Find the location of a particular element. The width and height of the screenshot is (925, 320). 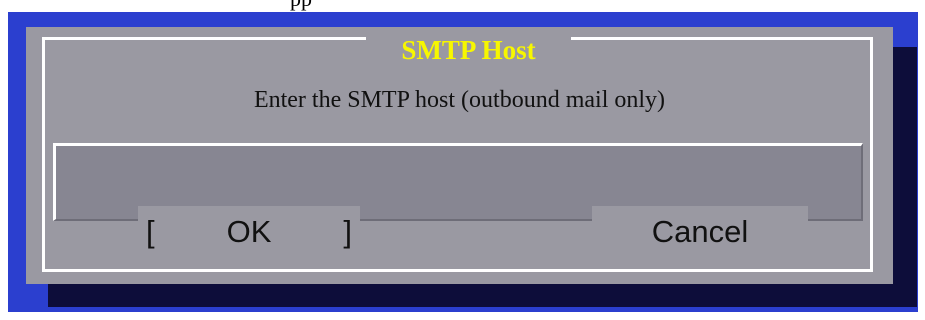

ok-button-label: OK is located at coordinates (249, 231).